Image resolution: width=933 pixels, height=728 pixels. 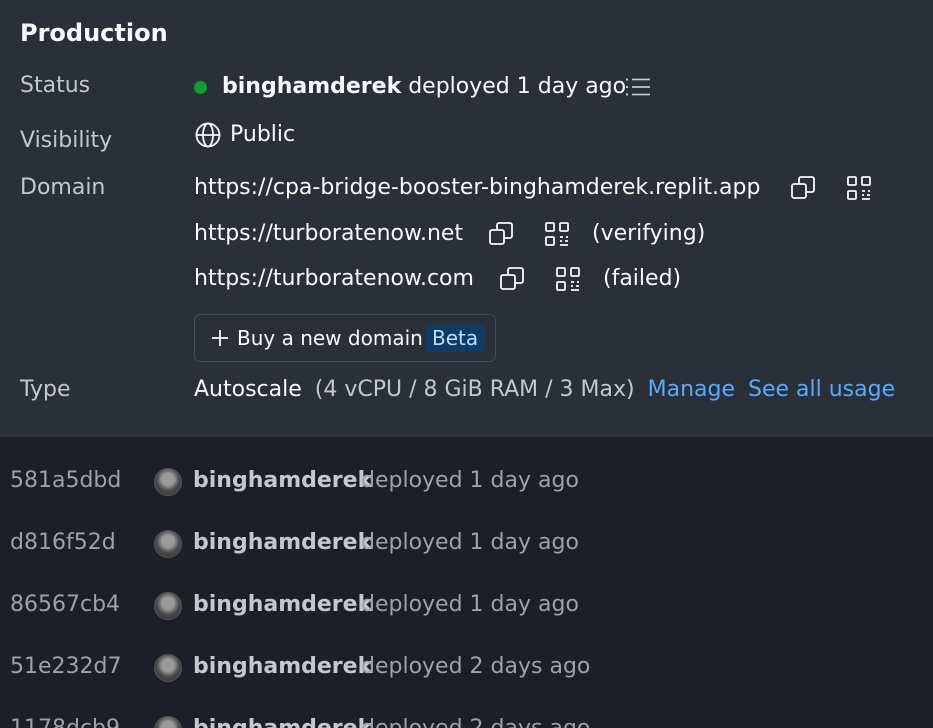 I want to click on status-user: binghamderek, so click(x=312, y=86).